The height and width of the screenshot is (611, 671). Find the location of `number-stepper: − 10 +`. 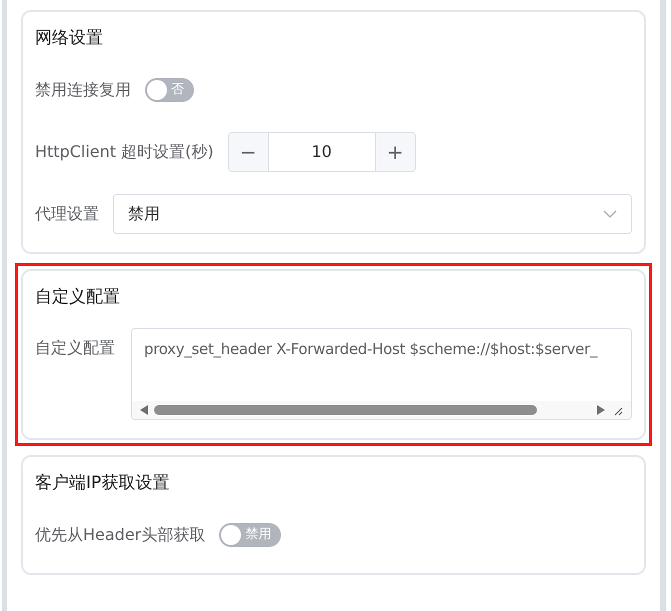

number-stepper: − 10 + is located at coordinates (322, 152).